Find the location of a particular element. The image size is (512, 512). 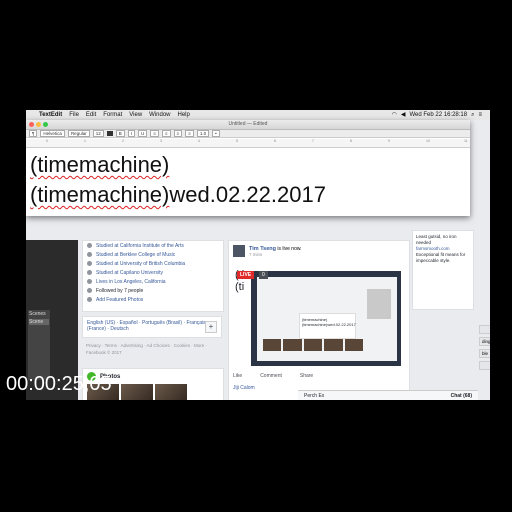

scene-item: Scene is located at coordinates (39, 322).